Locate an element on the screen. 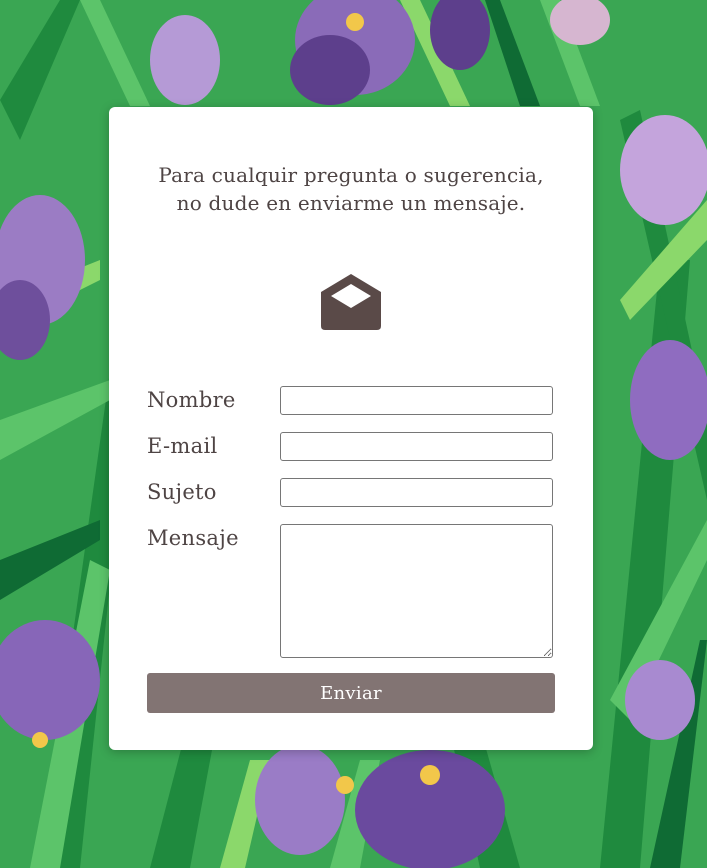 This screenshot has height=868, width=707. intro-line-2: no dude en enviarme un mensaje. is located at coordinates (351, 203).